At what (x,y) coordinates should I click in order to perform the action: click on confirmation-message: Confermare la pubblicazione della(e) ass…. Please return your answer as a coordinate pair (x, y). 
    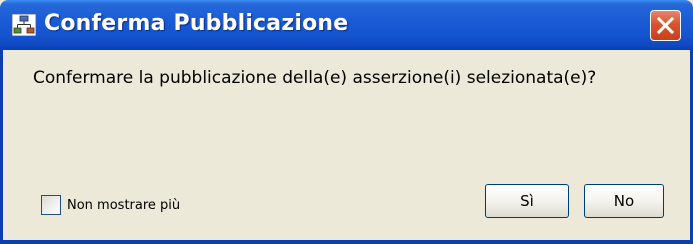
    Looking at the image, I should click on (315, 78).